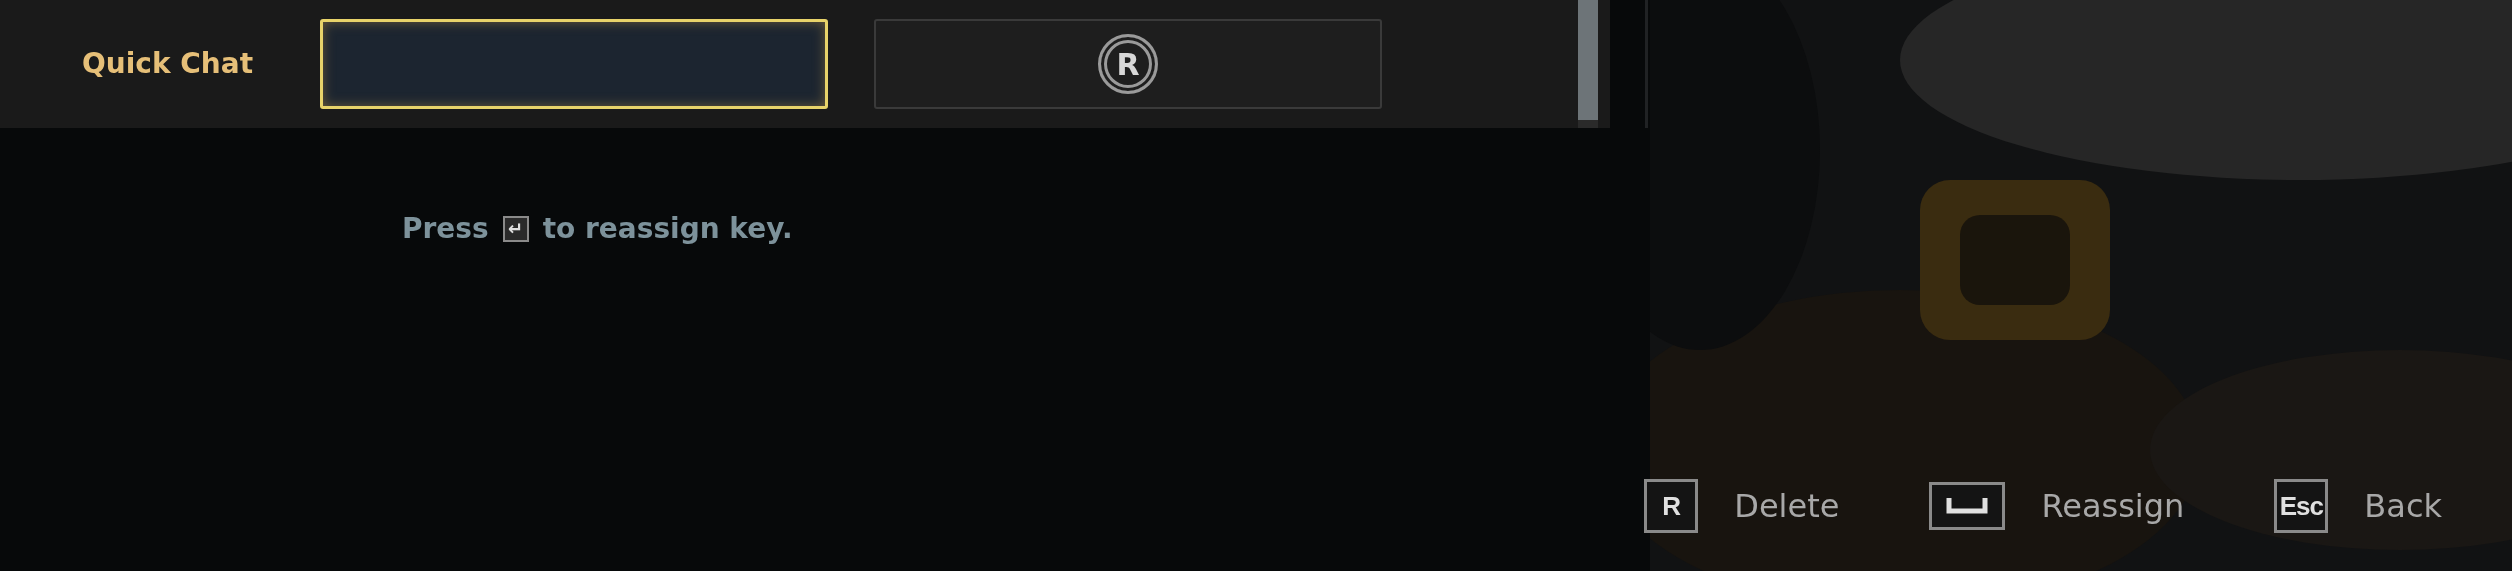 This screenshot has width=2512, height=571. What do you see at coordinates (574, 64) in the screenshot?
I see `key-slot` at bounding box center [574, 64].